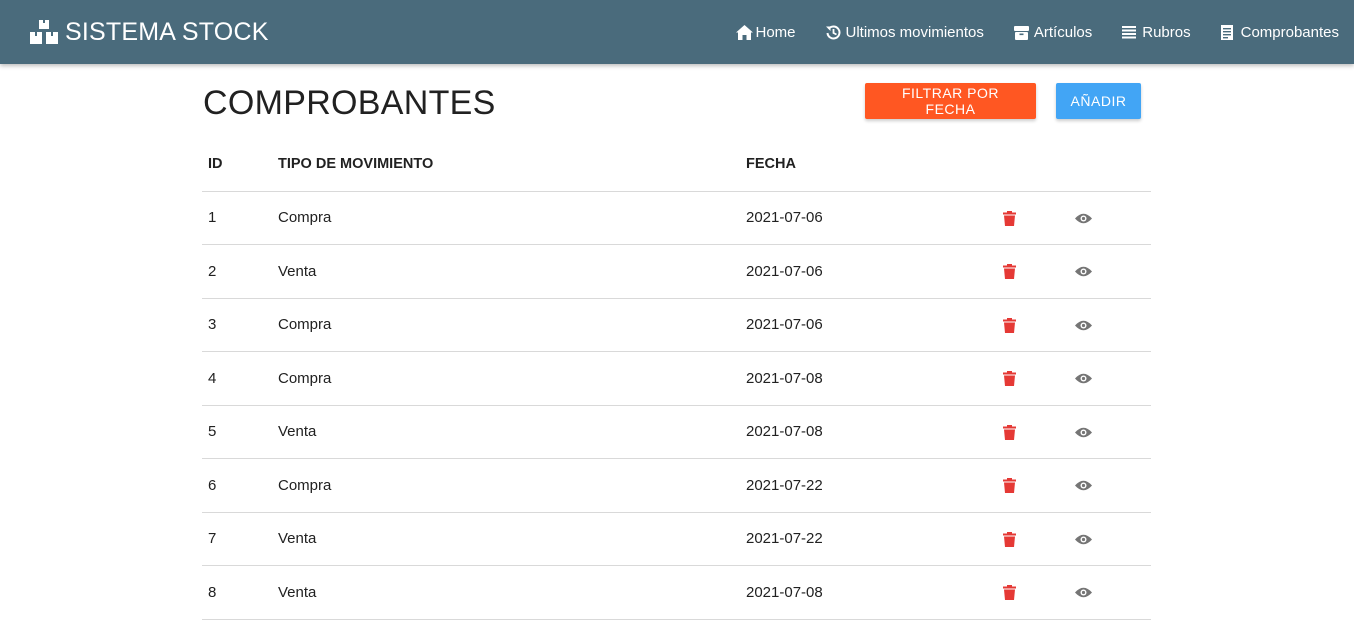  What do you see at coordinates (237, 592) in the screenshot?
I see `cell-id: 8` at bounding box center [237, 592].